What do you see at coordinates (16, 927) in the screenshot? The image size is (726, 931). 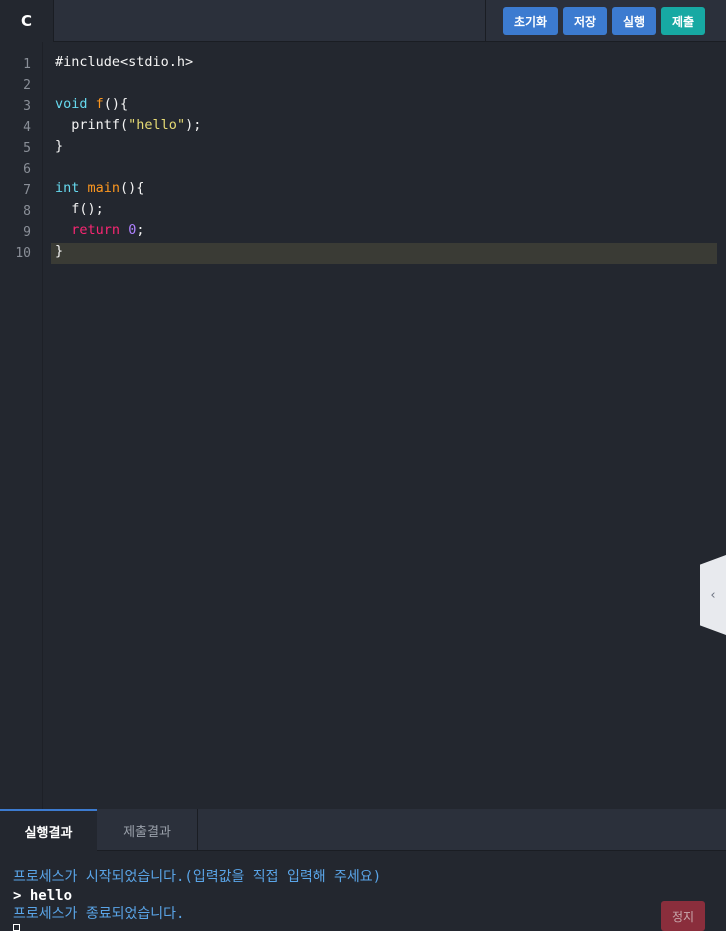 I see `console-cursor` at bounding box center [16, 927].